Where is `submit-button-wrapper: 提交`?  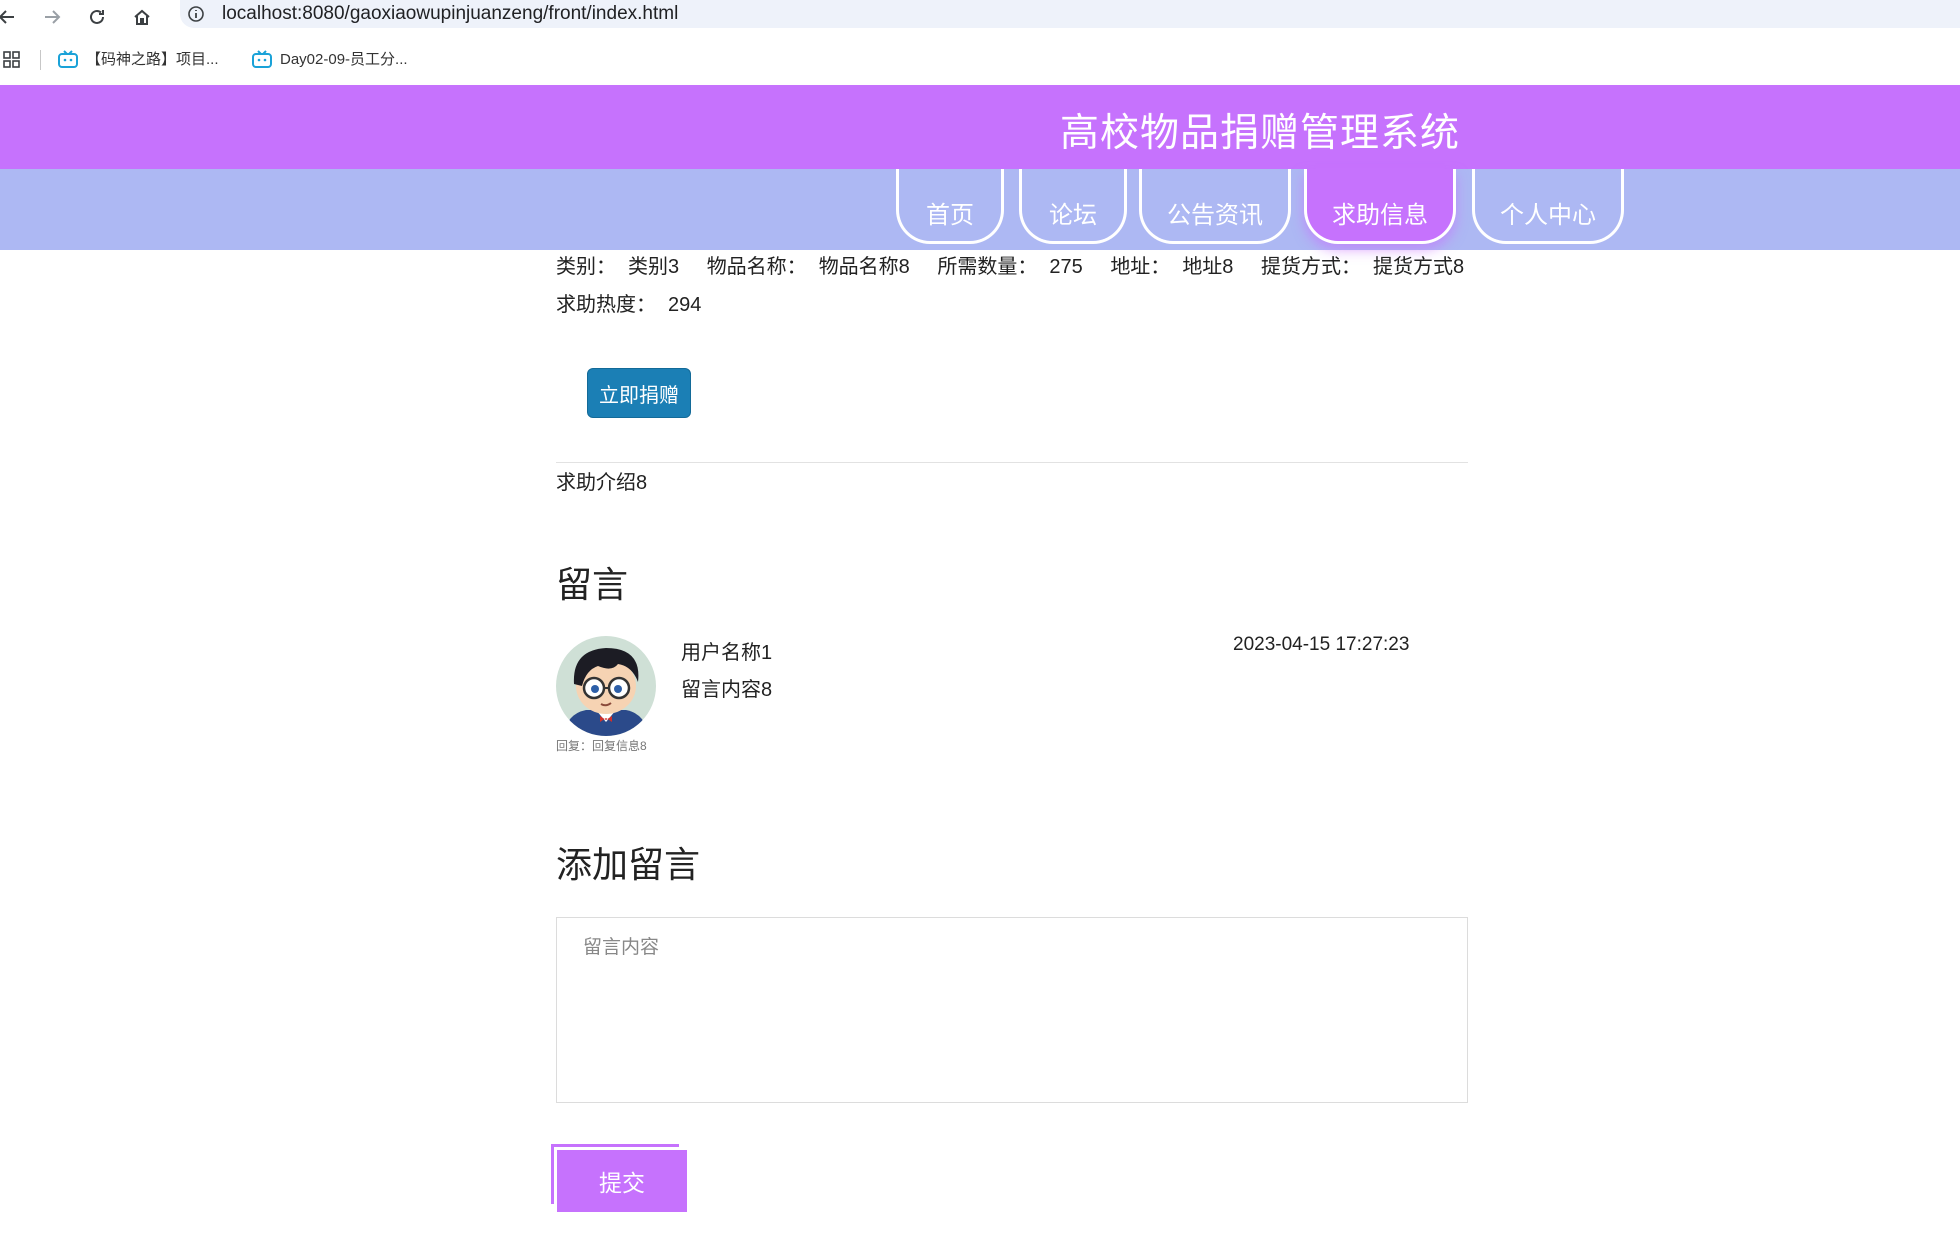 submit-button-wrapper: 提交 is located at coordinates (619, 1178).